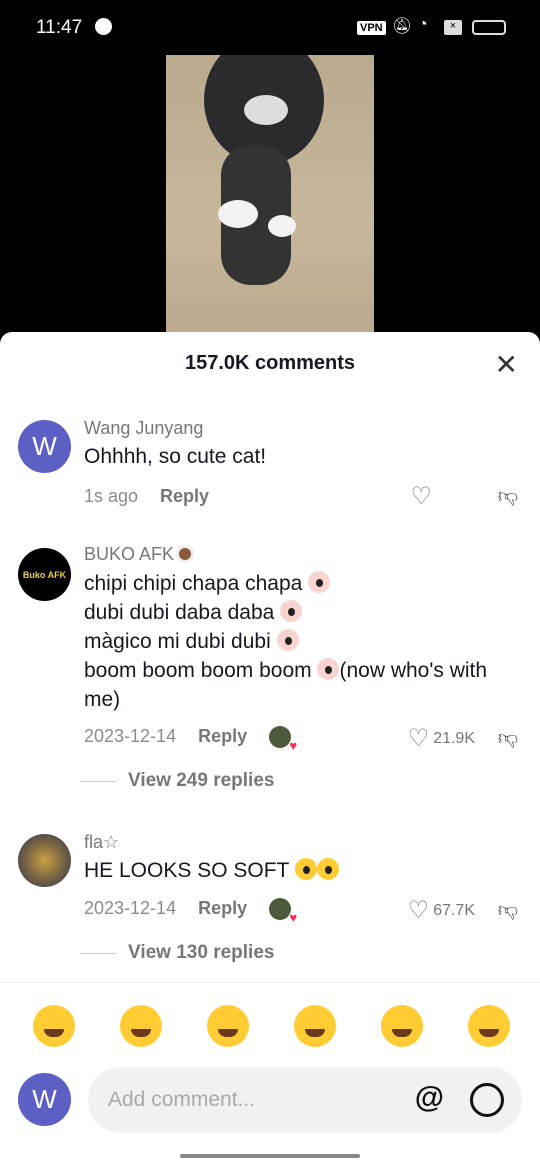  What do you see at coordinates (44, 1099) in the screenshot?
I see `composer-avatar: W` at bounding box center [44, 1099].